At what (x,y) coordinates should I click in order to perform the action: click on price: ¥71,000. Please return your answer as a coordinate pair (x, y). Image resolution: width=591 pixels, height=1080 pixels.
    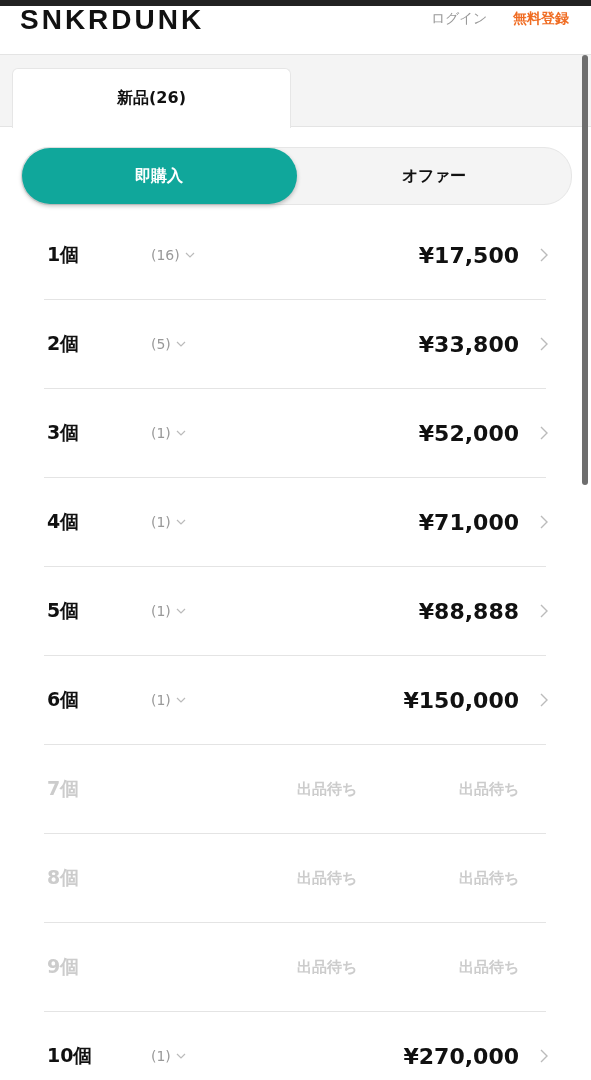
    Looking at the image, I should click on (468, 522).